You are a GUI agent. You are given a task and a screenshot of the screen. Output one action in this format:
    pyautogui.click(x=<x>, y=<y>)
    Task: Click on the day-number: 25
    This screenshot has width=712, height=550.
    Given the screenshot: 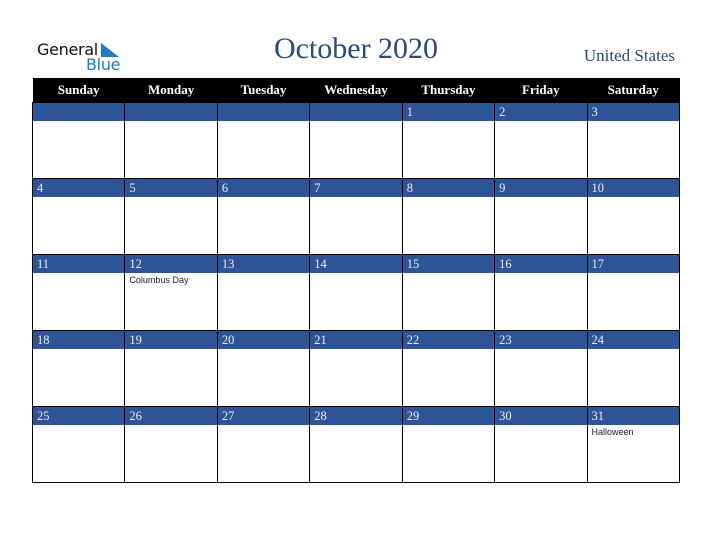 What is the action you would take?
    pyautogui.click(x=79, y=416)
    